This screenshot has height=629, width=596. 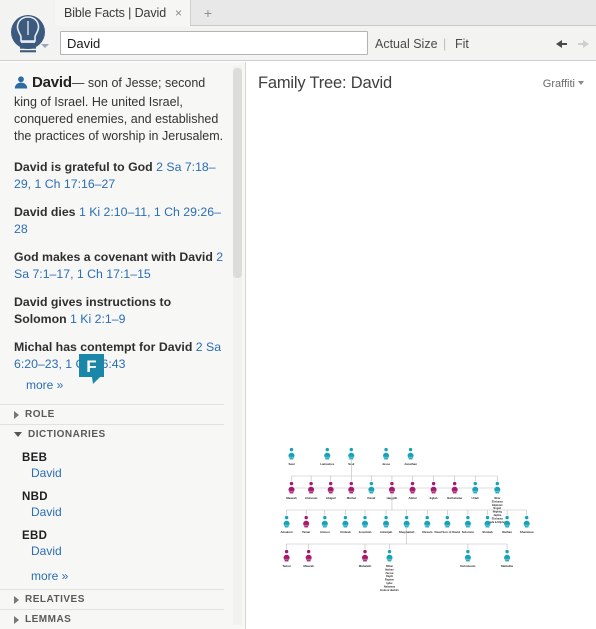 What do you see at coordinates (468, 532) in the screenshot?
I see `svg-text: Solomon` at bounding box center [468, 532].